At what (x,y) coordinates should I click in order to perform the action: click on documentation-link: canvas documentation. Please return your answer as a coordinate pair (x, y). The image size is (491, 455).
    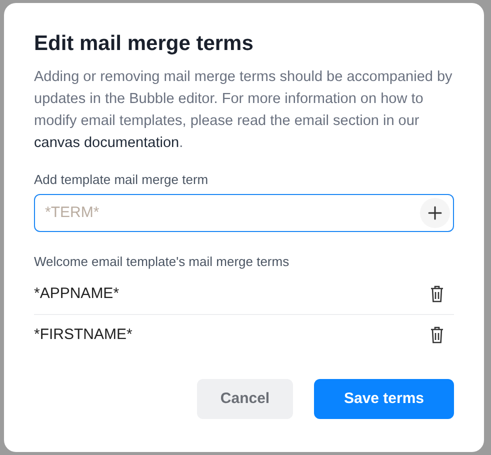
    Looking at the image, I should click on (107, 143).